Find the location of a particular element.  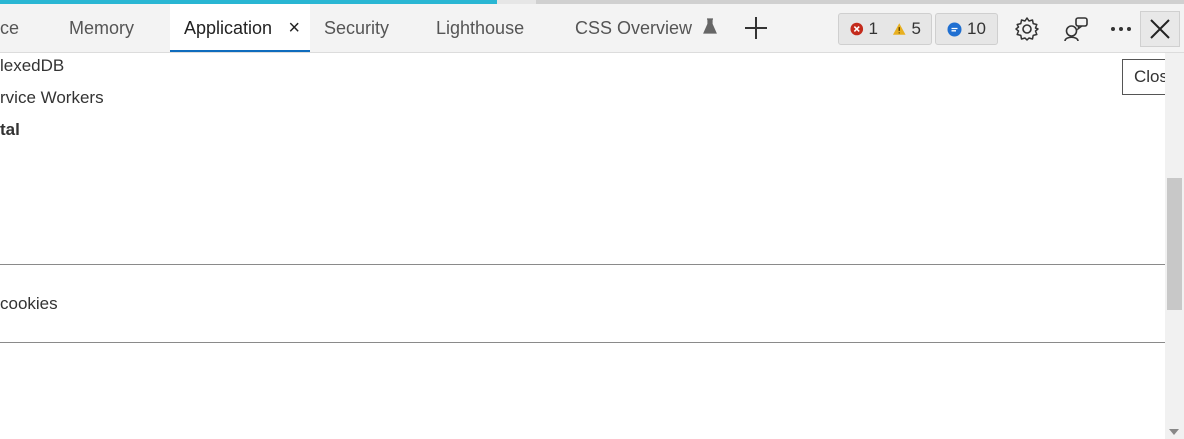

tab-application: Application × is located at coordinates (240, 28).